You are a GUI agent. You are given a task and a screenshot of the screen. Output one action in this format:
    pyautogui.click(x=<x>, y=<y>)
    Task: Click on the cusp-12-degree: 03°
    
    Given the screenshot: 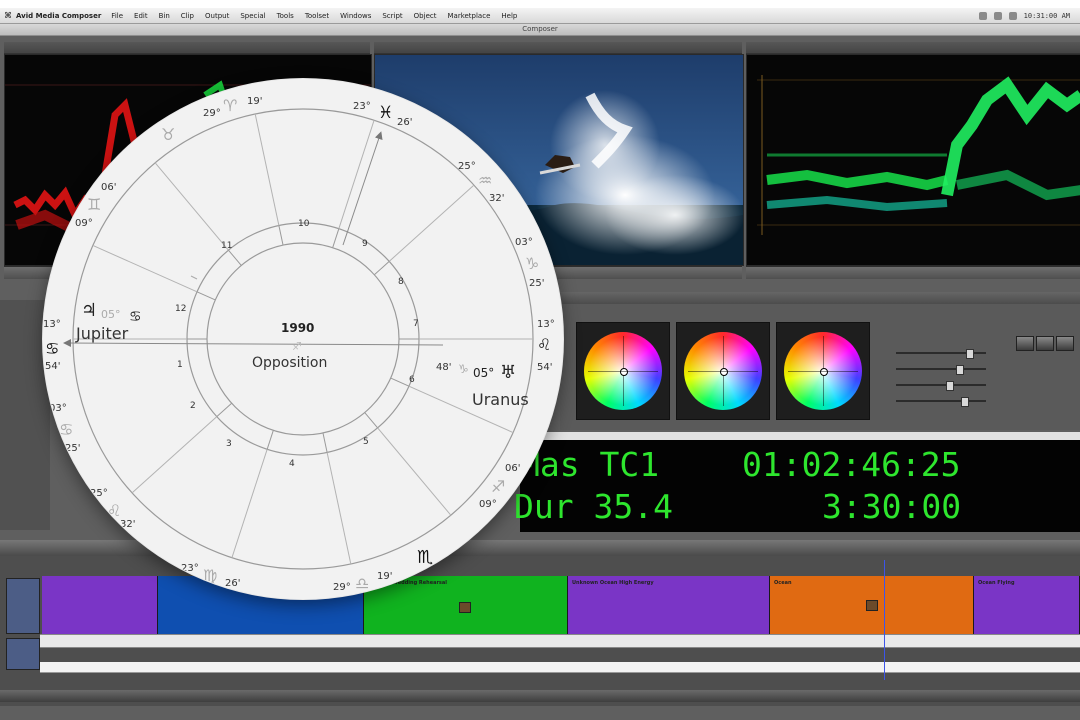 What is the action you would take?
    pyautogui.click(x=58, y=408)
    